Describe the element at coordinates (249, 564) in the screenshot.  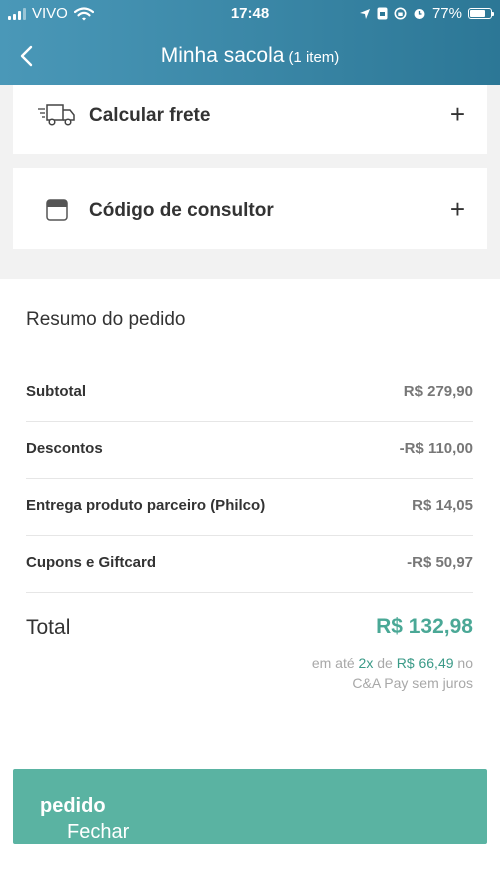
I see `summary-row-coupons: Cupons e Giftcard -R$ 50,97` at that location.